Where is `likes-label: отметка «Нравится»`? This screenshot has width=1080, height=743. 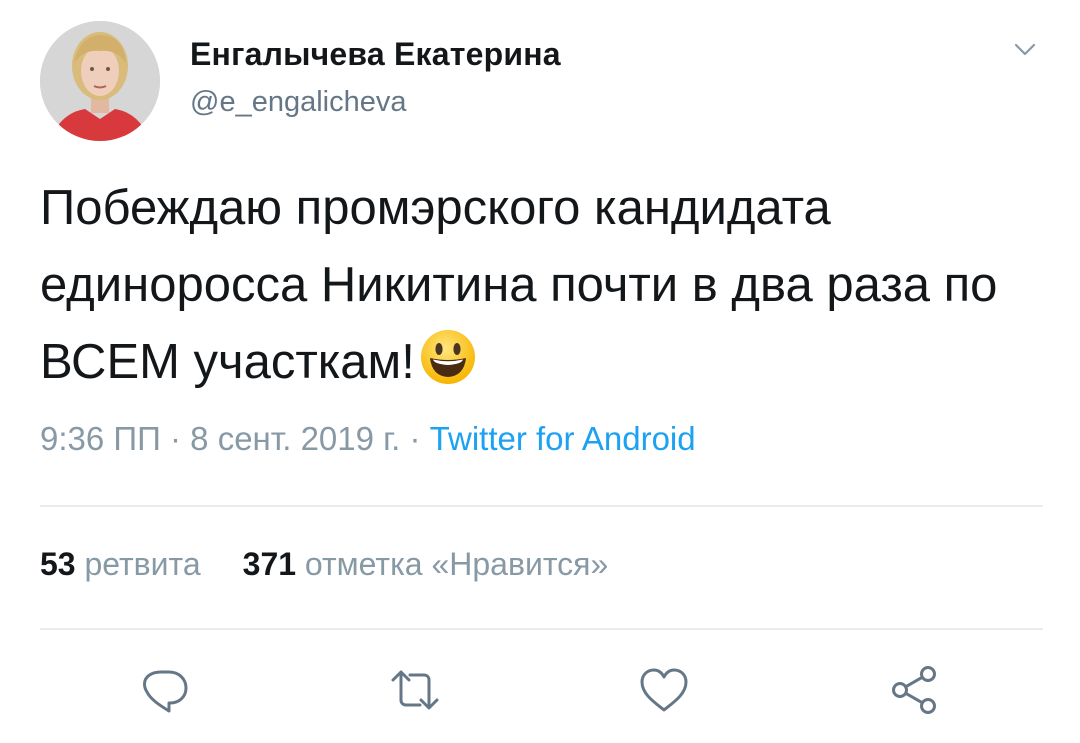
likes-label: отметка «Нравится» is located at coordinates (456, 564).